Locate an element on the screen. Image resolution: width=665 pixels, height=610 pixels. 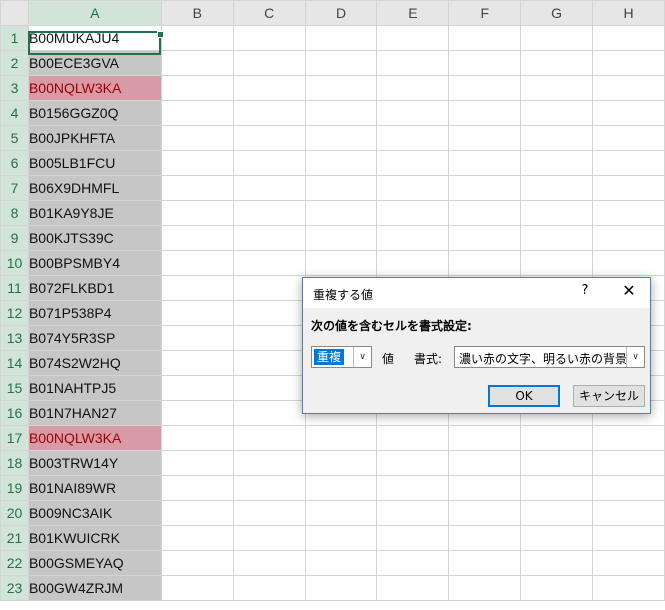
dialog-titlebar: 重複する値 ? ✕ is located at coordinates (476, 293).